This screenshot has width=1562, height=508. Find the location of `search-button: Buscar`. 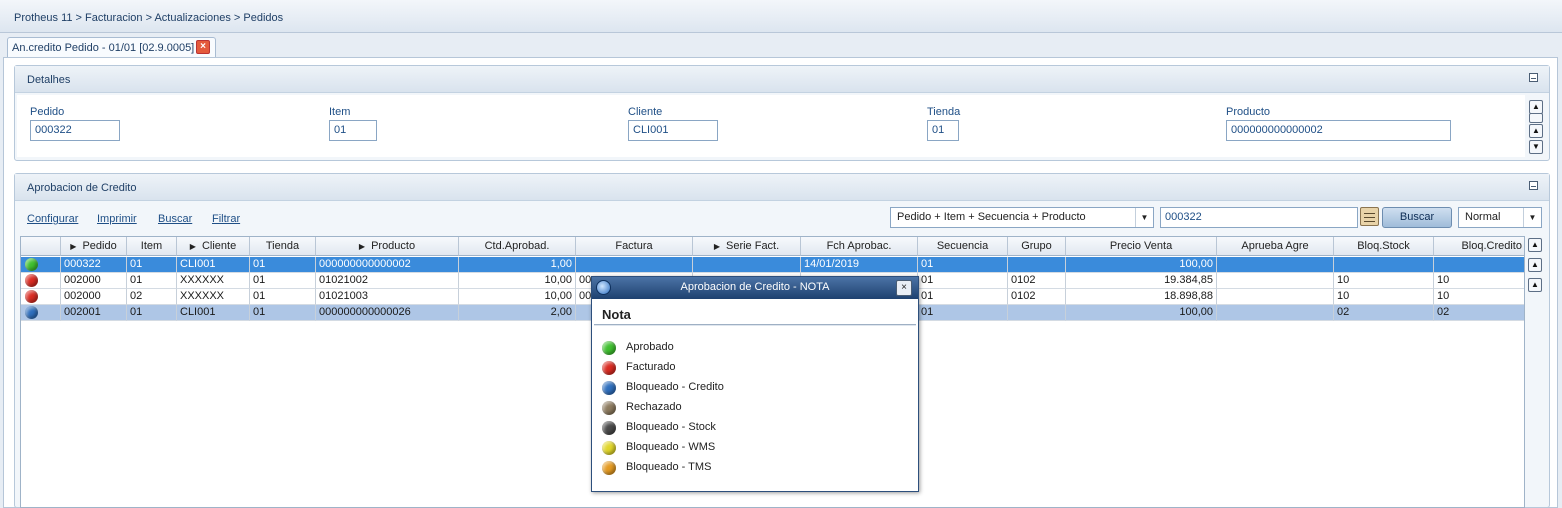

search-button: Buscar is located at coordinates (1417, 217).